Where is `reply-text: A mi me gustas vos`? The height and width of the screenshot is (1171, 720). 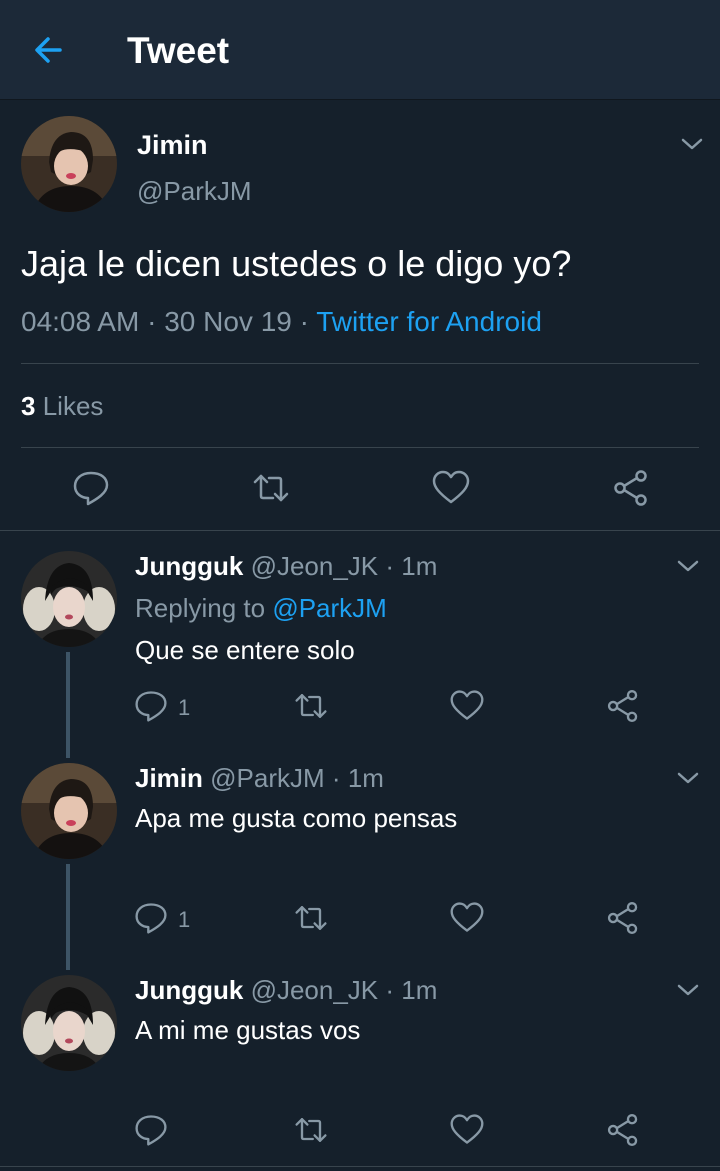 reply-text: A mi me gustas vos is located at coordinates (248, 1030).